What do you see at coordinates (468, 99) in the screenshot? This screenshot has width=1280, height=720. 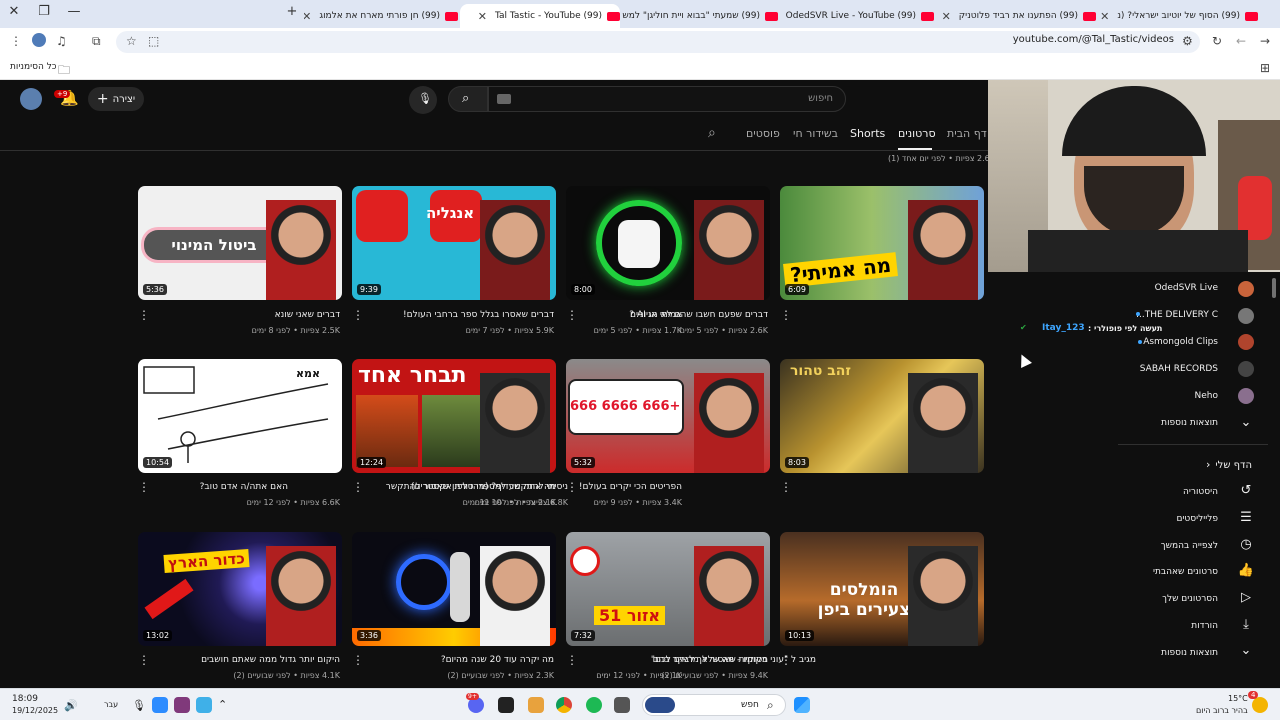 I see `search-button: ⌕` at bounding box center [468, 99].